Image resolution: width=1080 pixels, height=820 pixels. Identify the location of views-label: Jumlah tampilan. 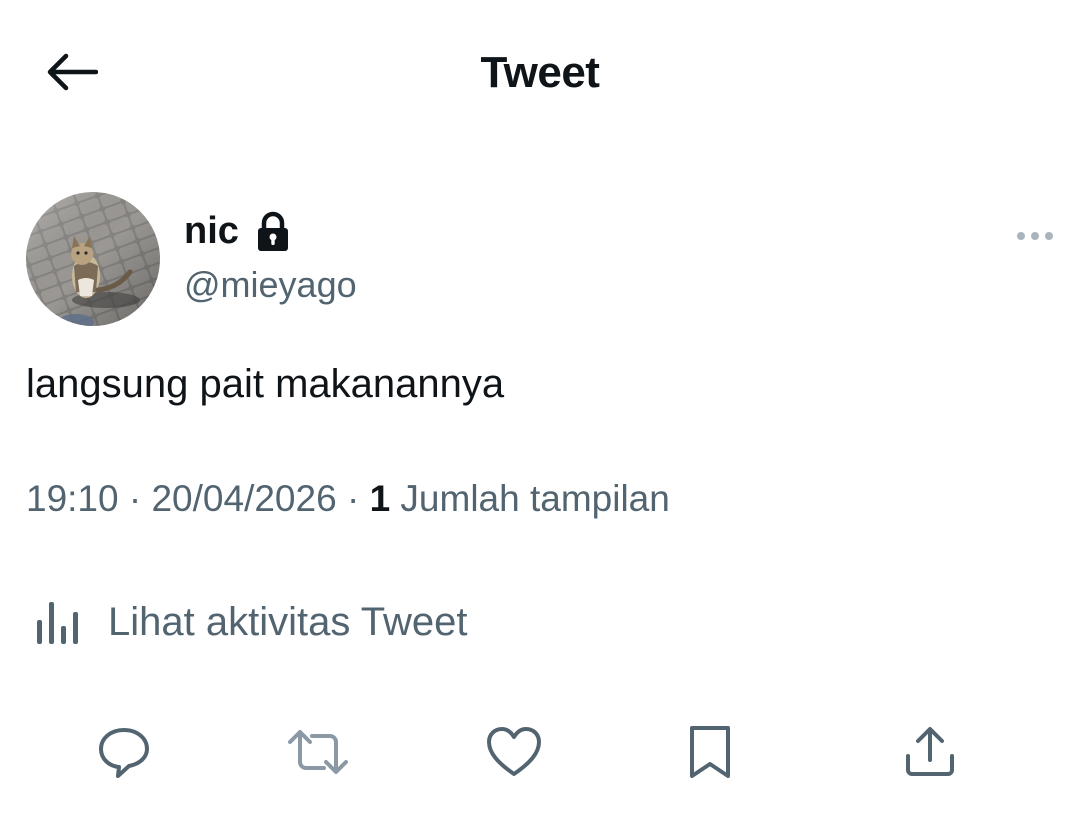
(530, 498).